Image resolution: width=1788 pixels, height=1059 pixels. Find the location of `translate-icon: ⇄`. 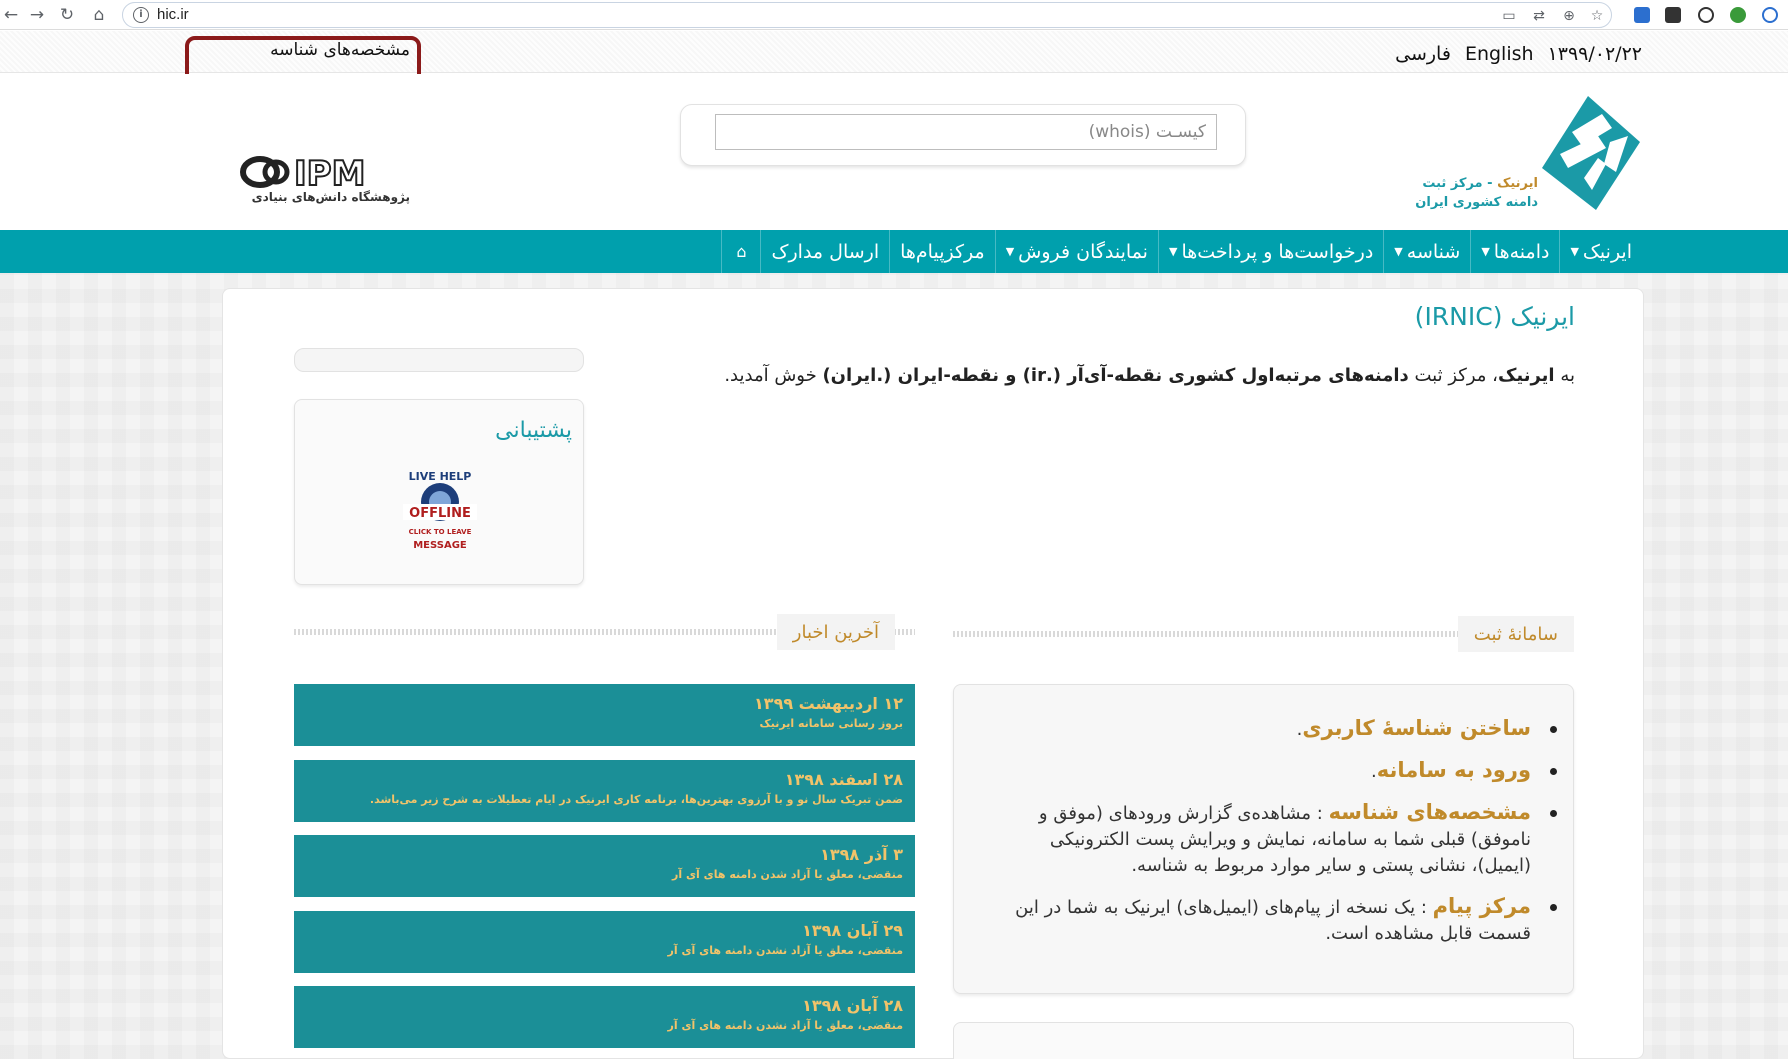

translate-icon: ⇄ is located at coordinates (1539, 16).